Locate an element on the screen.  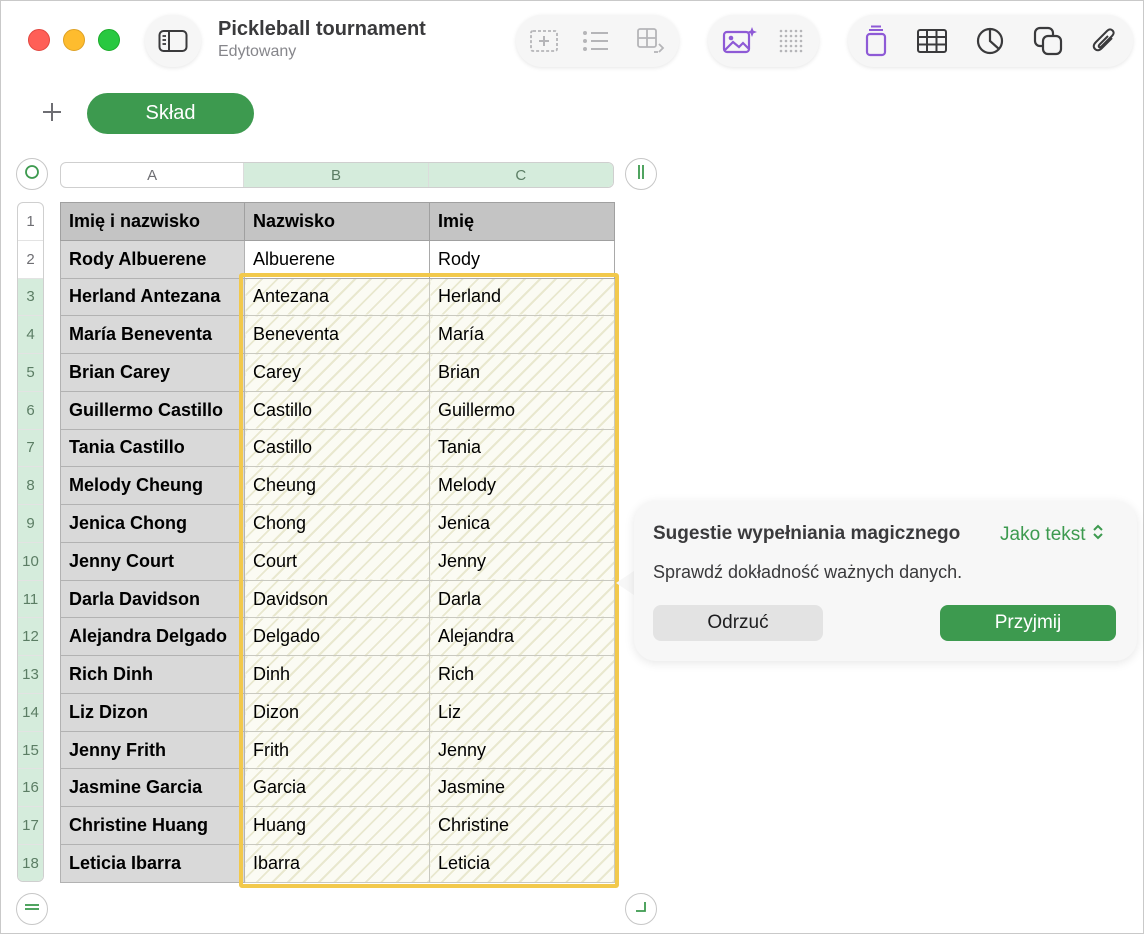
row-header-13: 13 is located at coordinates (30, 675).